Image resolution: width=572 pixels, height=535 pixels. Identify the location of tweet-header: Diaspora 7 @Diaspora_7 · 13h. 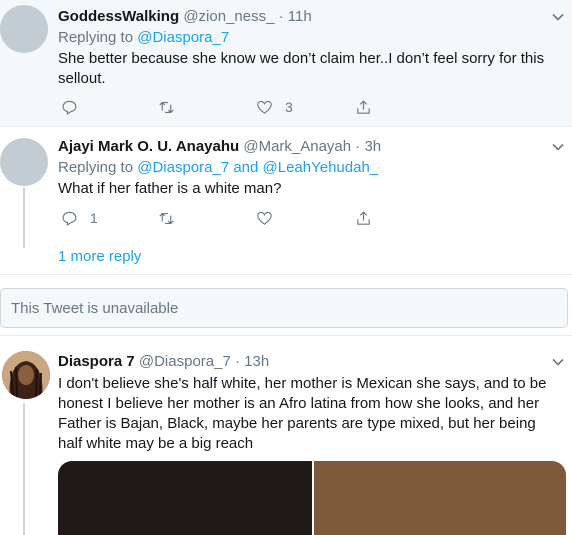
(163, 361).